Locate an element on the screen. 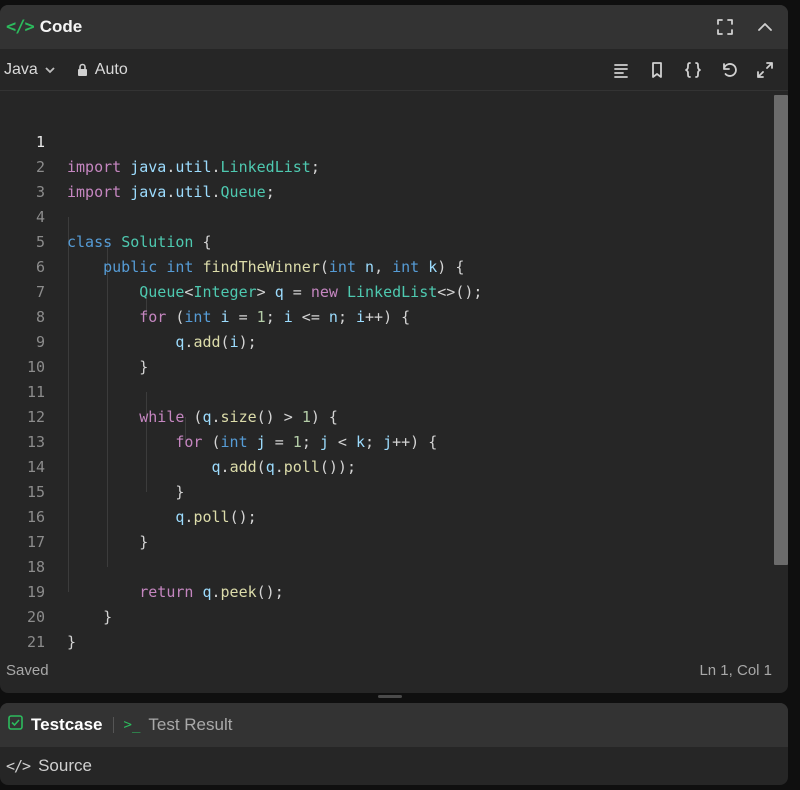  expand-icon is located at coordinates (765, 70).